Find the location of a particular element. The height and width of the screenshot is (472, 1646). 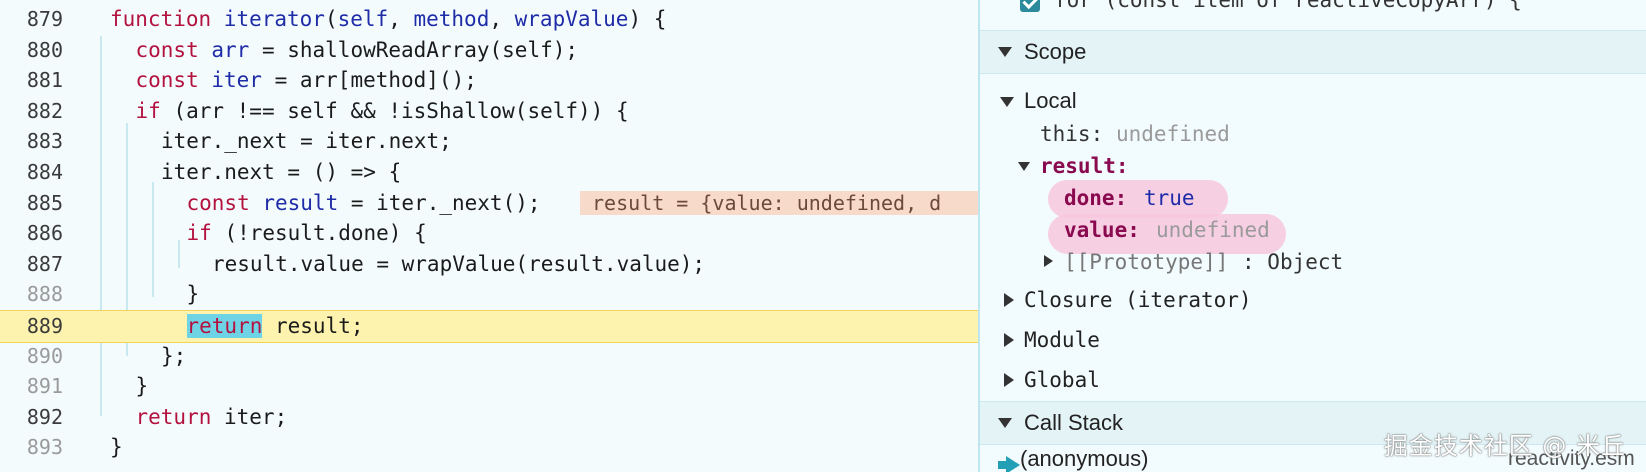

line-number: 884 is located at coordinates (31, 172).